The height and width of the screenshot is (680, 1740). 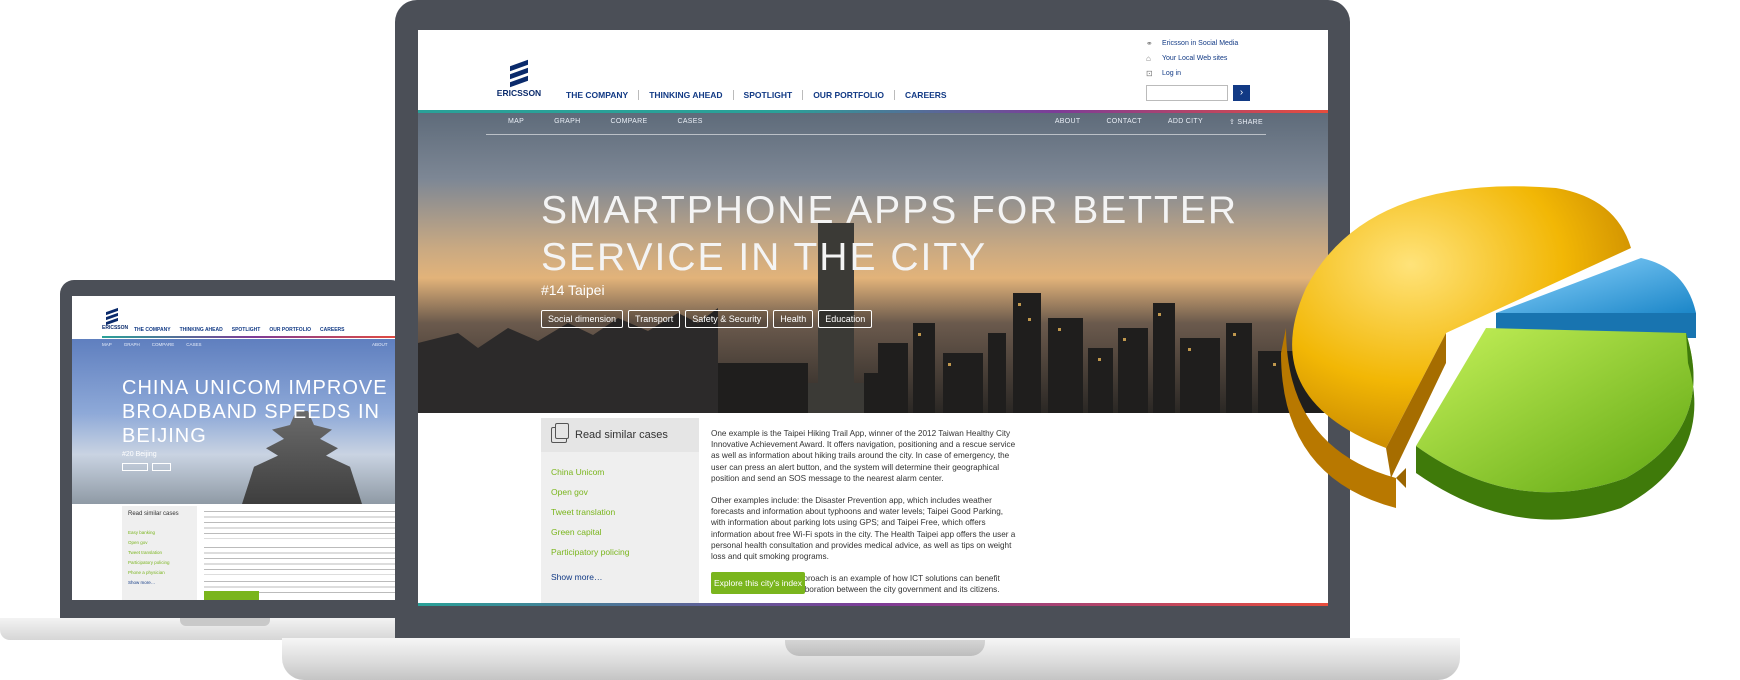 I want to click on documents-icon, so click(x=560, y=433).